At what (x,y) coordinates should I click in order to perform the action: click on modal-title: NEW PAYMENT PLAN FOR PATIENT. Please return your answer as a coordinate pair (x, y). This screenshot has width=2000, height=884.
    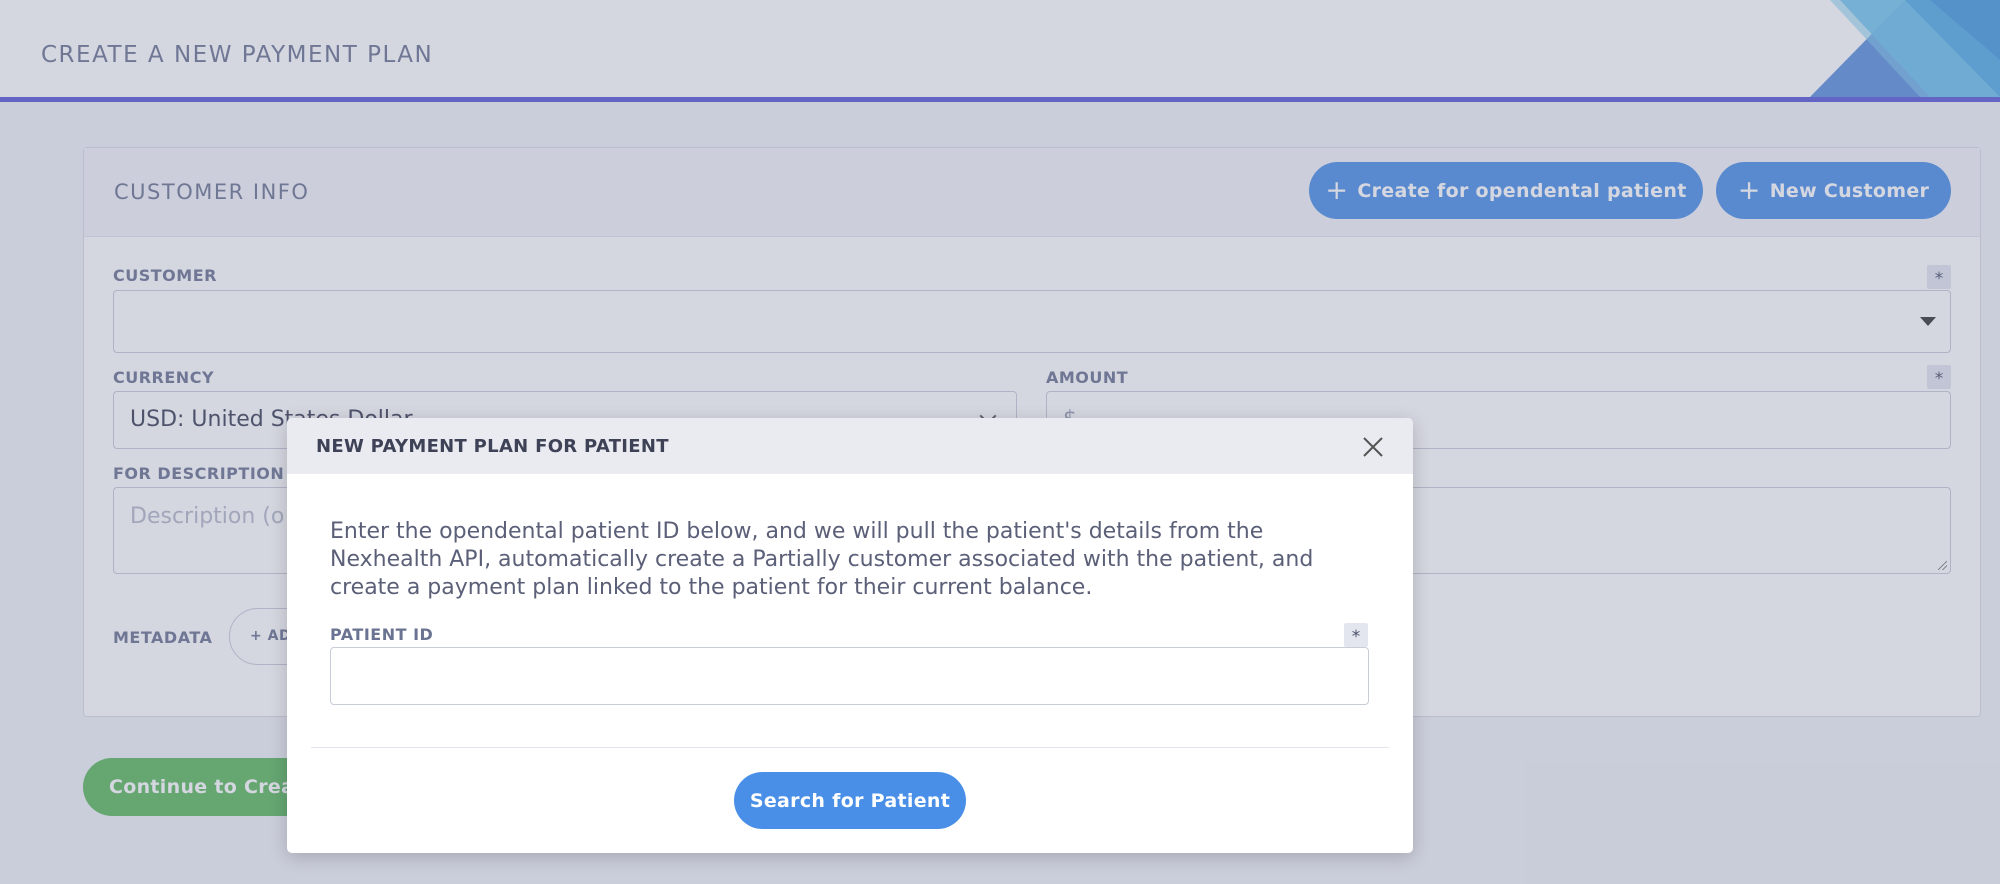
    Looking at the image, I should click on (492, 446).